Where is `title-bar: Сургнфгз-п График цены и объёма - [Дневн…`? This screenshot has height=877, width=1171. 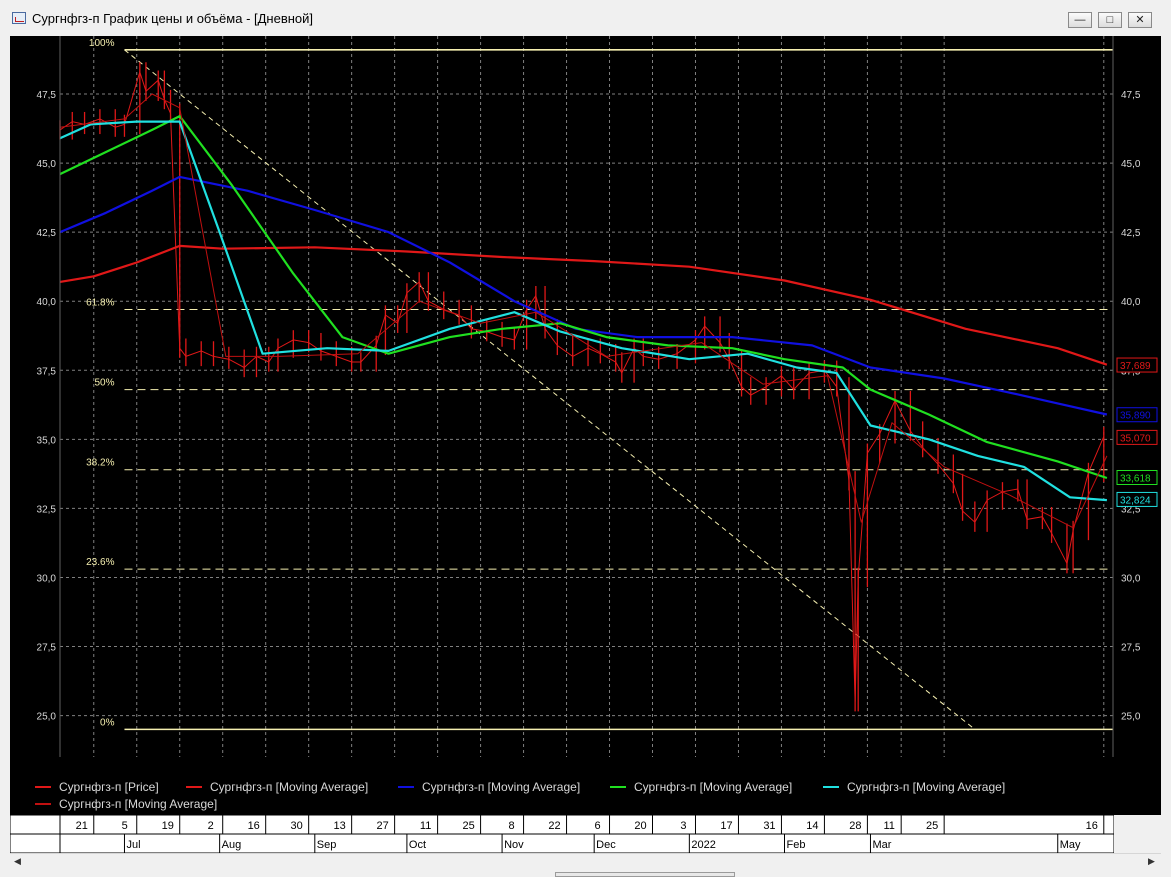 title-bar: Сургнфгз-п График цены и объёма - [Дневн… is located at coordinates (585, 18).